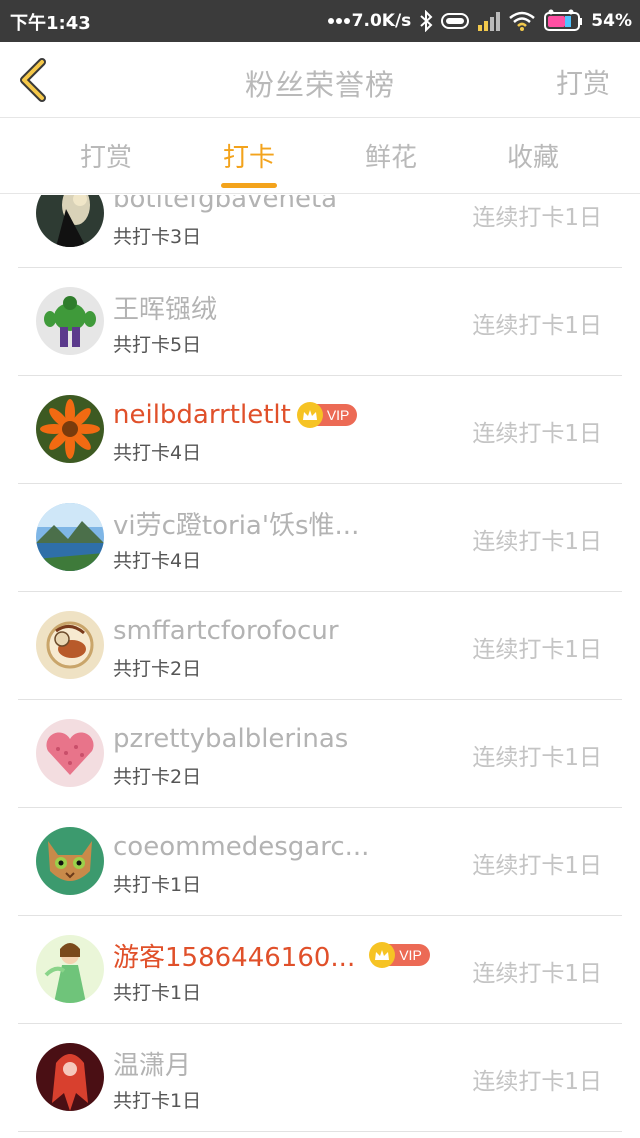 This screenshot has width=640, height=1138. I want to click on status-icons: 7.0K/s 54%, so click(479, 21).